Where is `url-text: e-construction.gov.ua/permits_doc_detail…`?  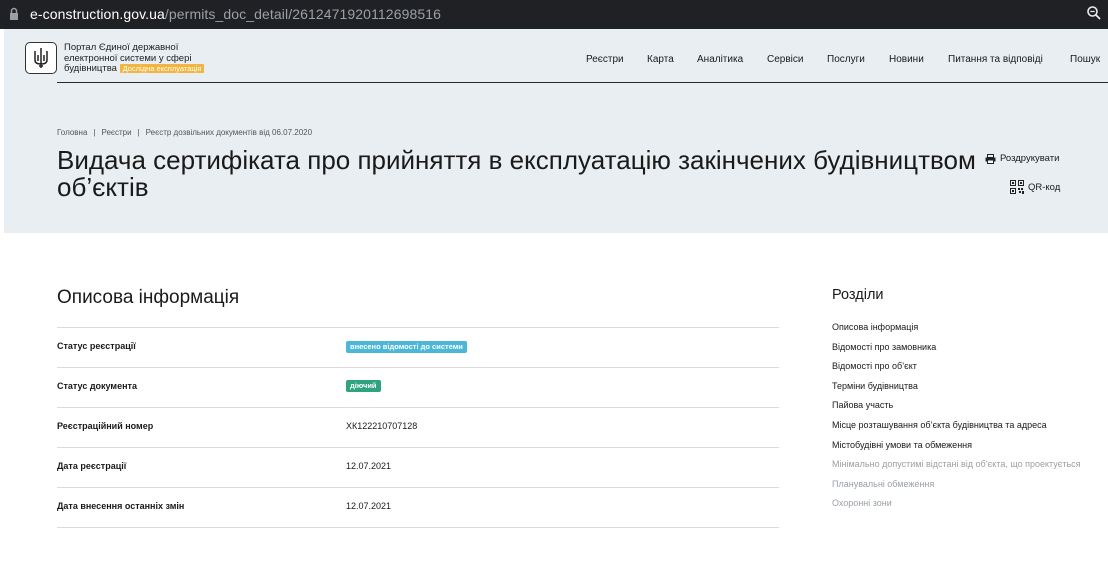
url-text: e-construction.gov.ua/permits_doc_detail… is located at coordinates (235, 14).